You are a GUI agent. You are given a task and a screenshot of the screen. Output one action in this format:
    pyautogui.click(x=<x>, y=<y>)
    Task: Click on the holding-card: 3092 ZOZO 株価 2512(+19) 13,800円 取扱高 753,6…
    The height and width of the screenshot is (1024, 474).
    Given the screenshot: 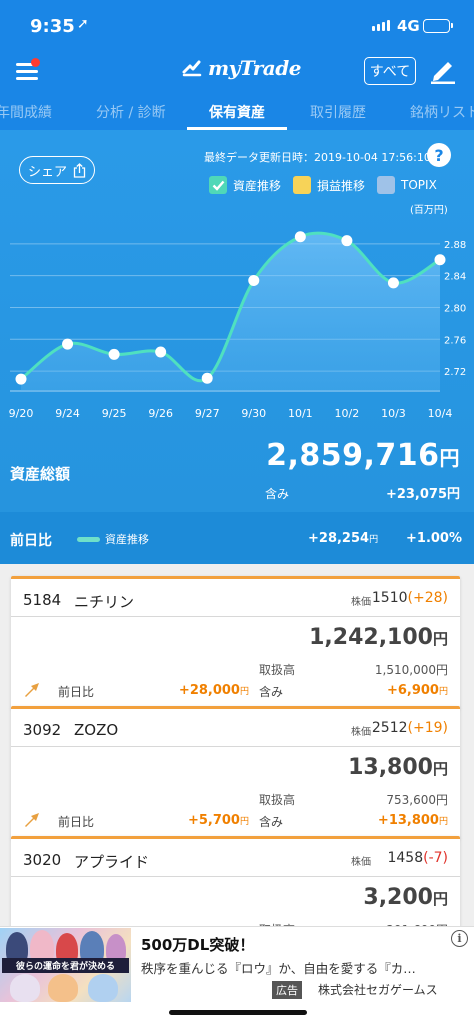 What is the action you would take?
    pyautogui.click(x=235, y=772)
    